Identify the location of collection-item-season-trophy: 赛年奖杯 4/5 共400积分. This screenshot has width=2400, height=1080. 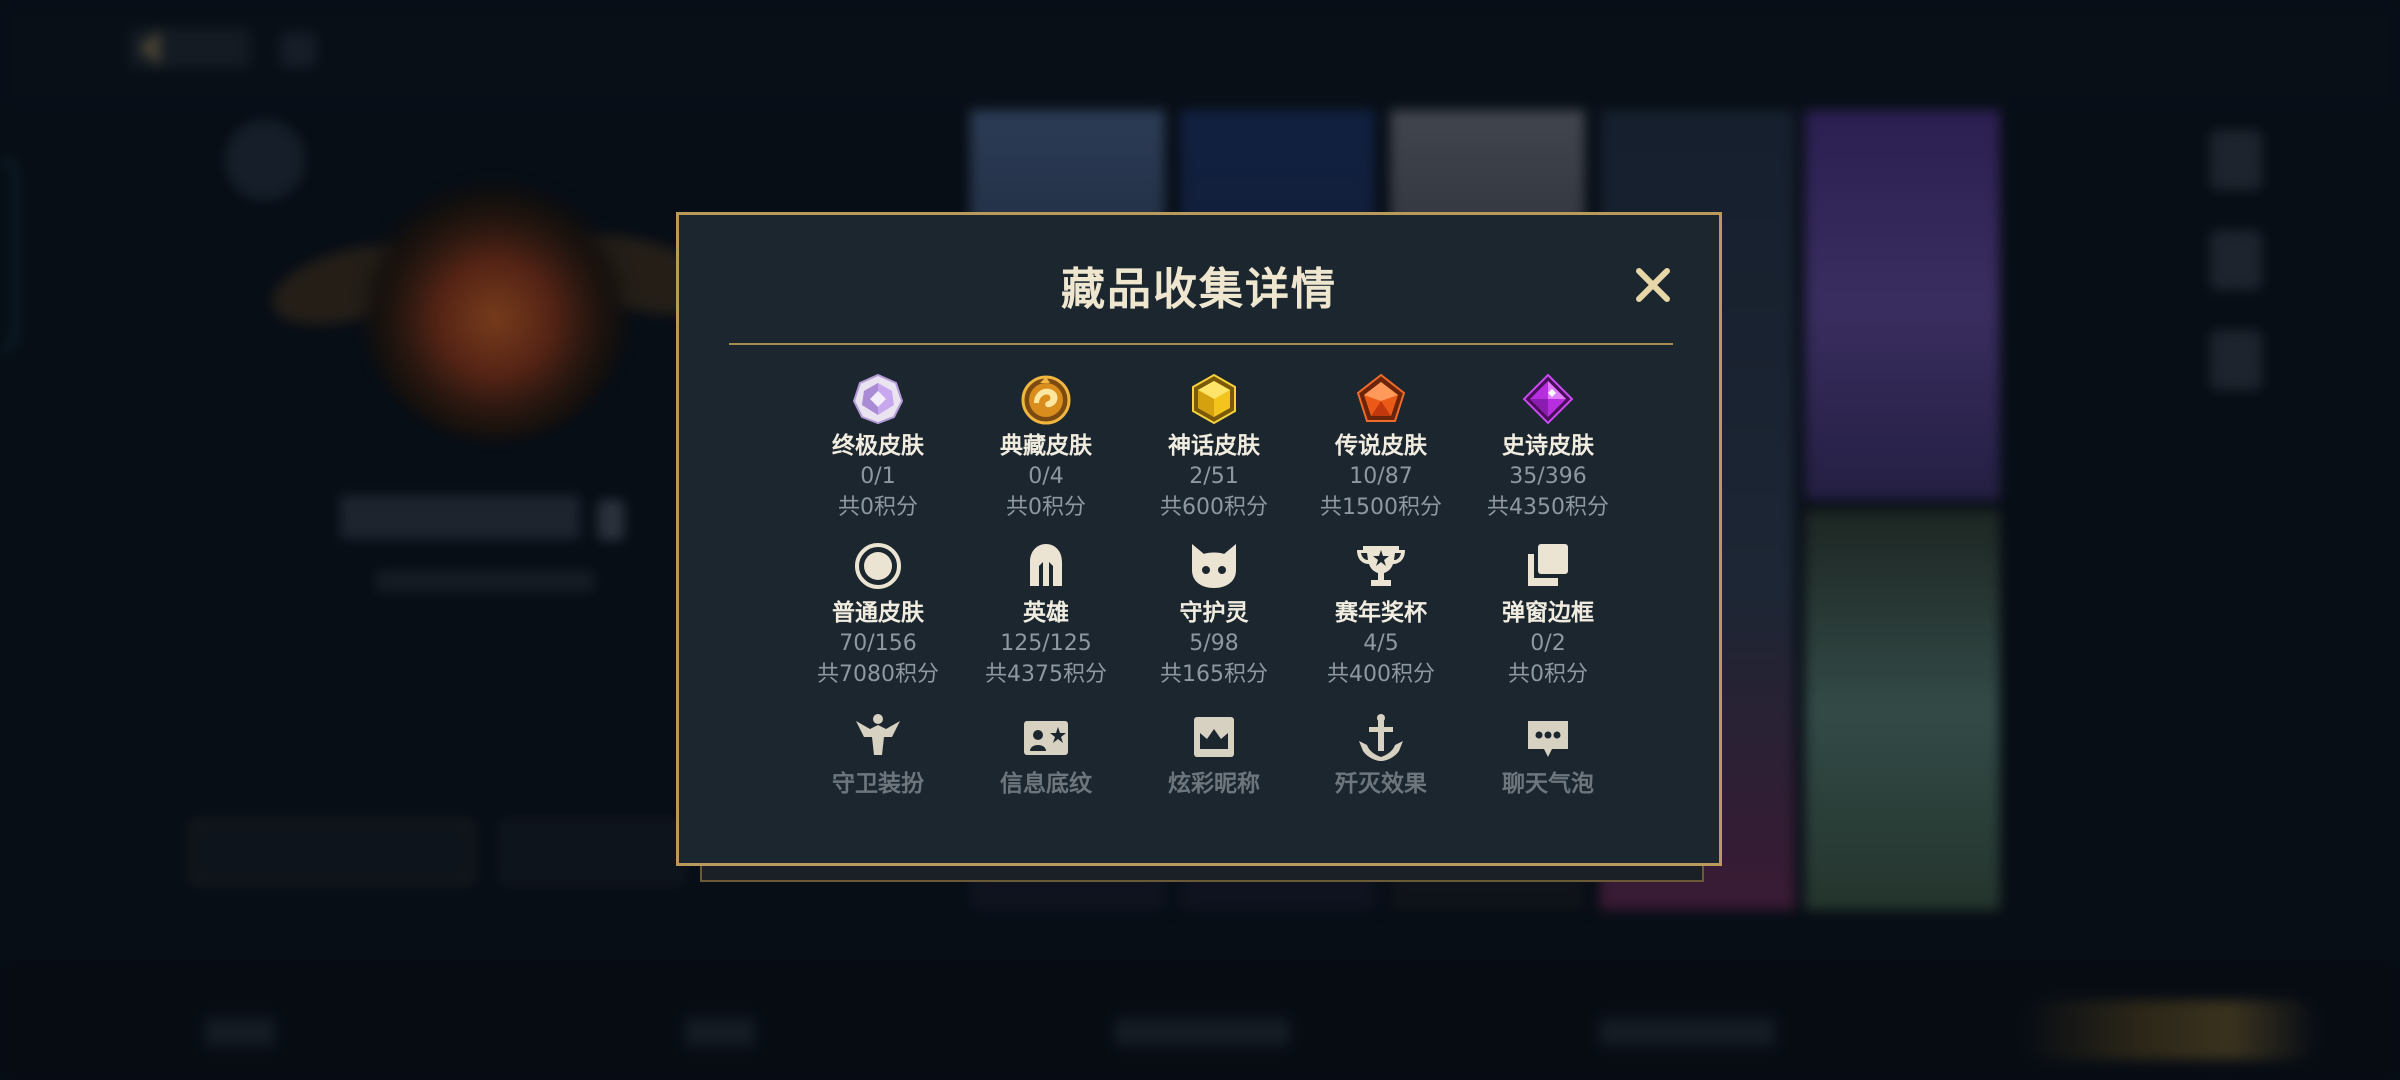
(1381, 615).